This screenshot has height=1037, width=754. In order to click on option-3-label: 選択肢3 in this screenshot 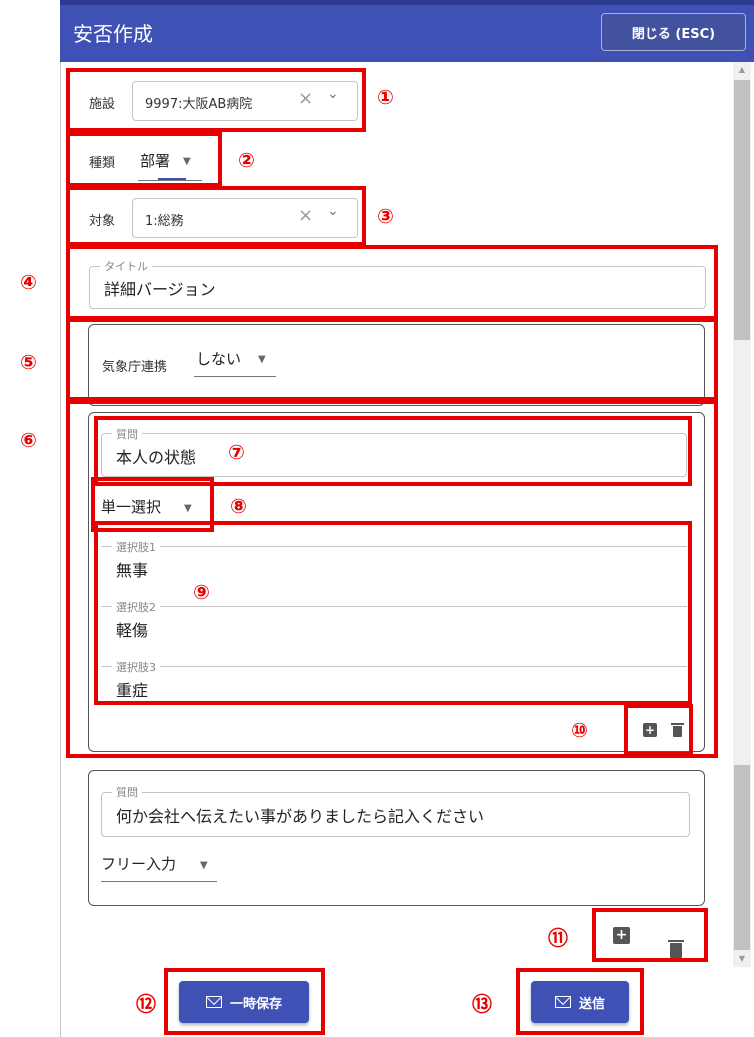, I will do `click(136, 667)`.